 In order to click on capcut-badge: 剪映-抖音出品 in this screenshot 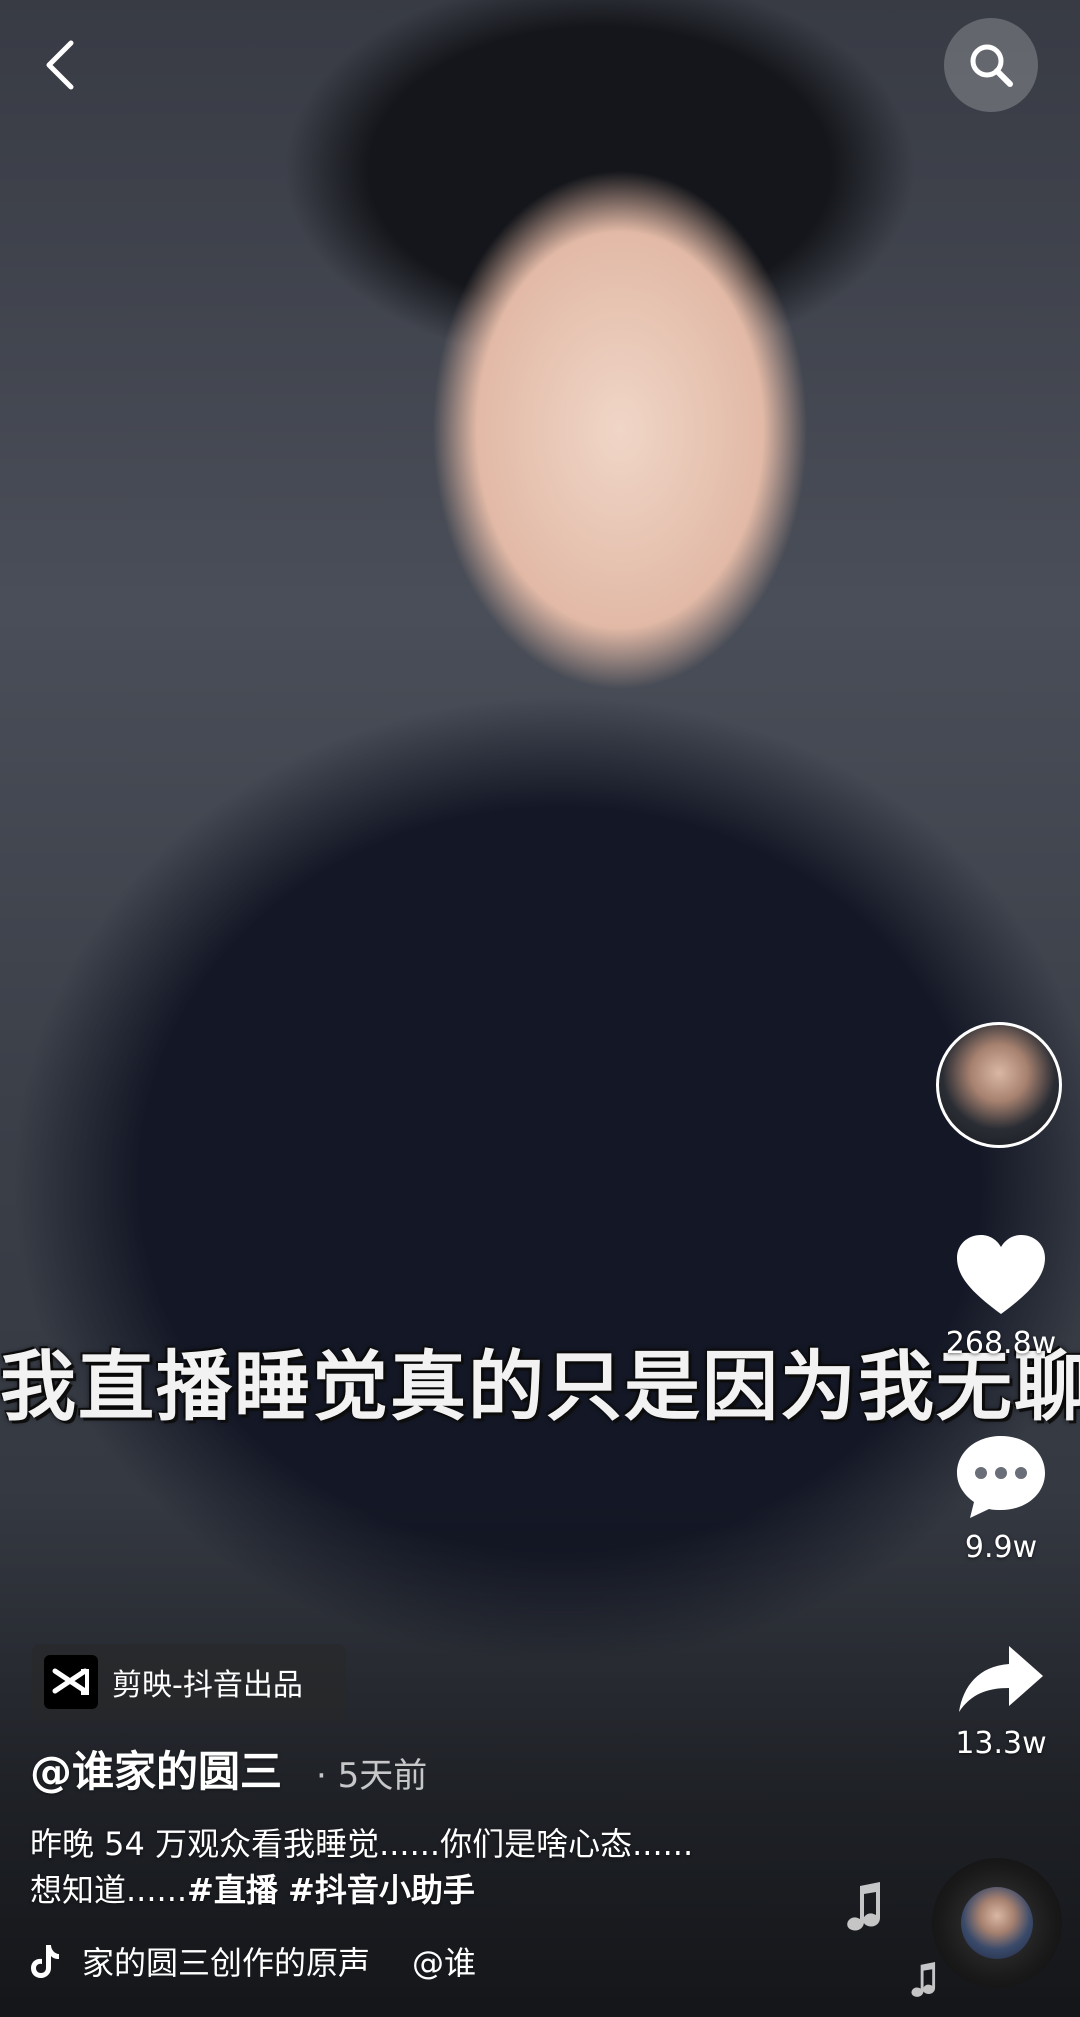, I will do `click(189, 1682)`.